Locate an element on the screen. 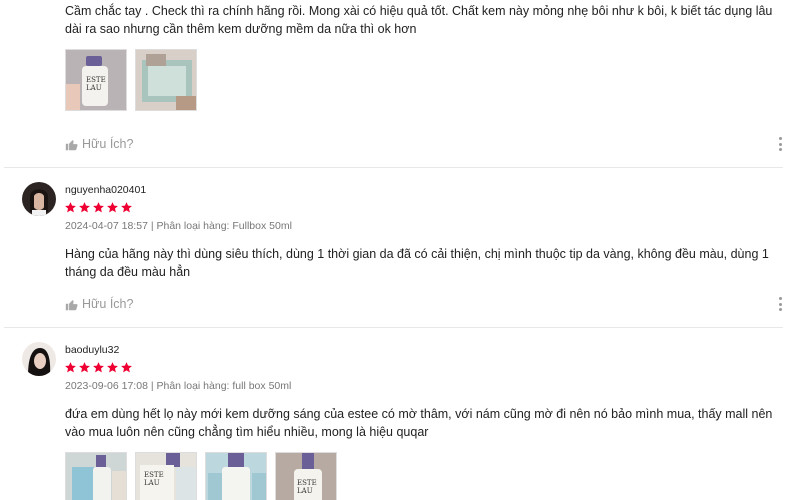 Image resolution: width=800 pixels, height=500 pixels. review-username: nguyenha020401 is located at coordinates (106, 190).